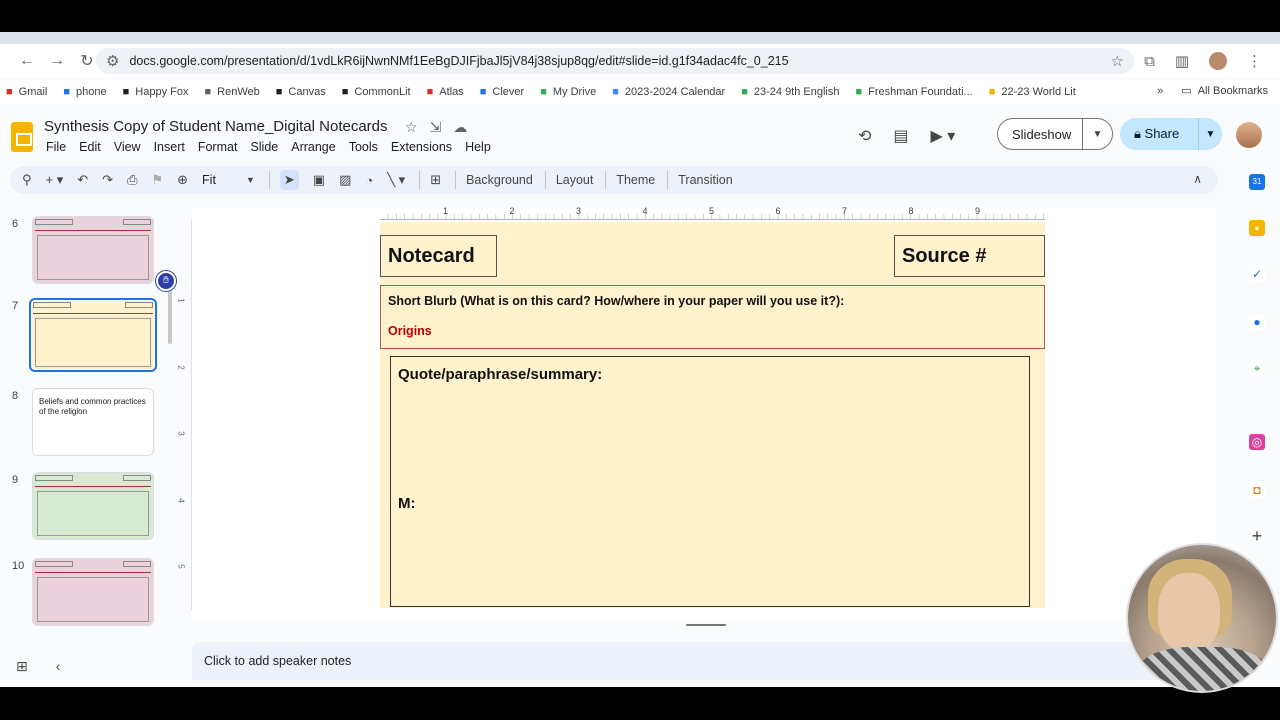 The image size is (1280, 720). I want to click on image-icon: ▨, so click(345, 180).